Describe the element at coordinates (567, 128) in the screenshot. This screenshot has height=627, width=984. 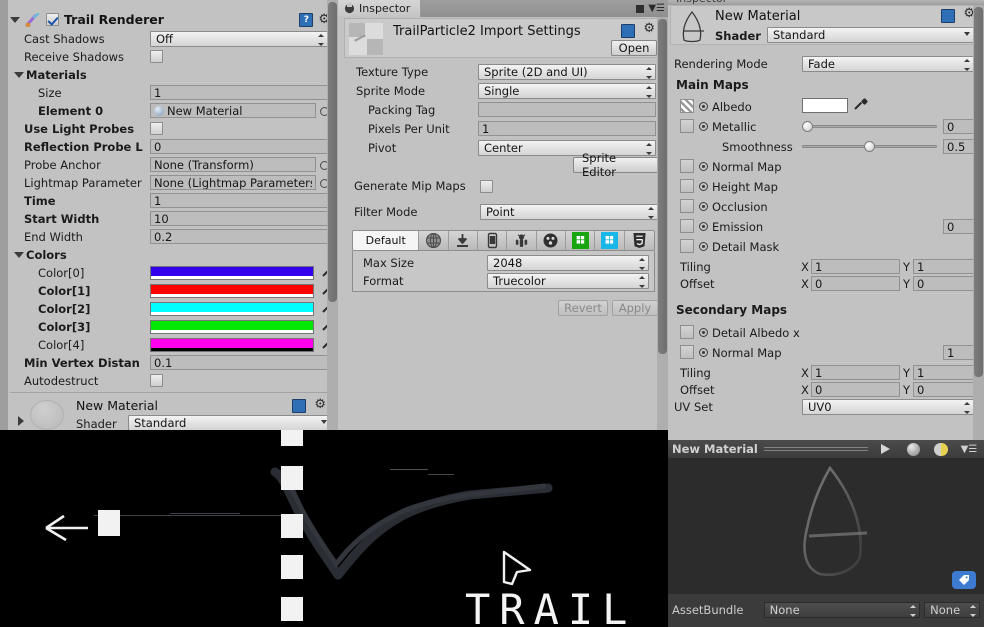
I see `input-pixels-per-unit: 1` at that location.